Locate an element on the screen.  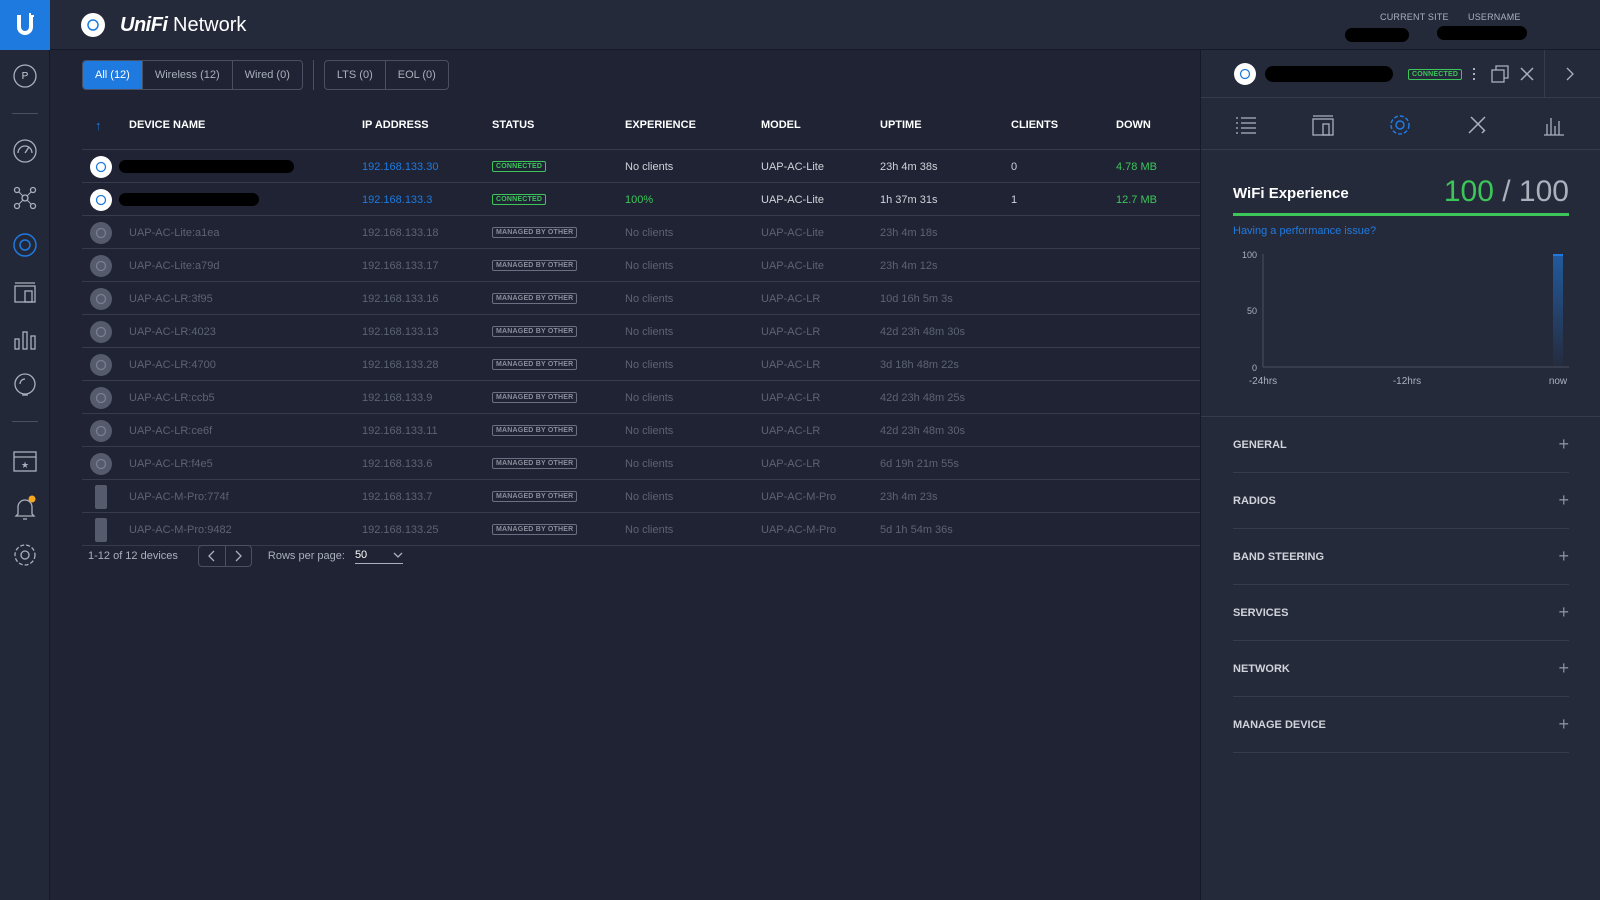
section-radios: RADIOS + is located at coordinates (1401, 501).